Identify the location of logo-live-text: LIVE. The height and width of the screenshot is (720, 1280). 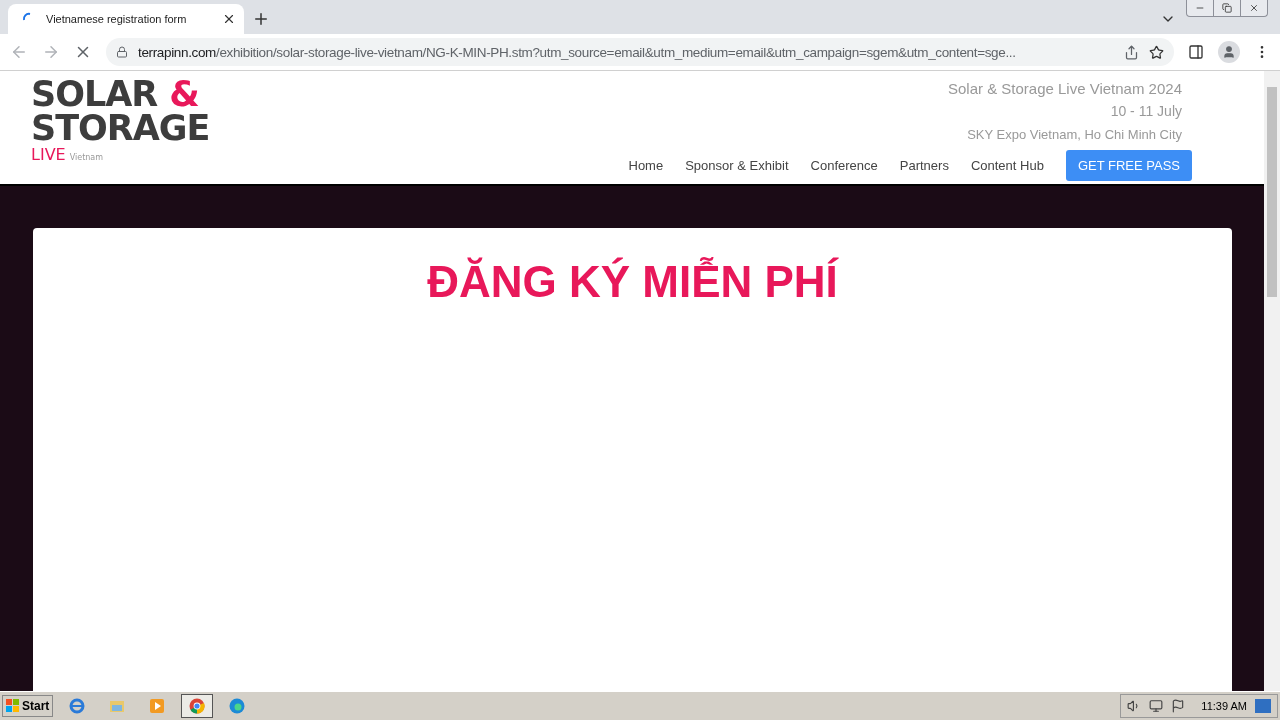
(48, 155).